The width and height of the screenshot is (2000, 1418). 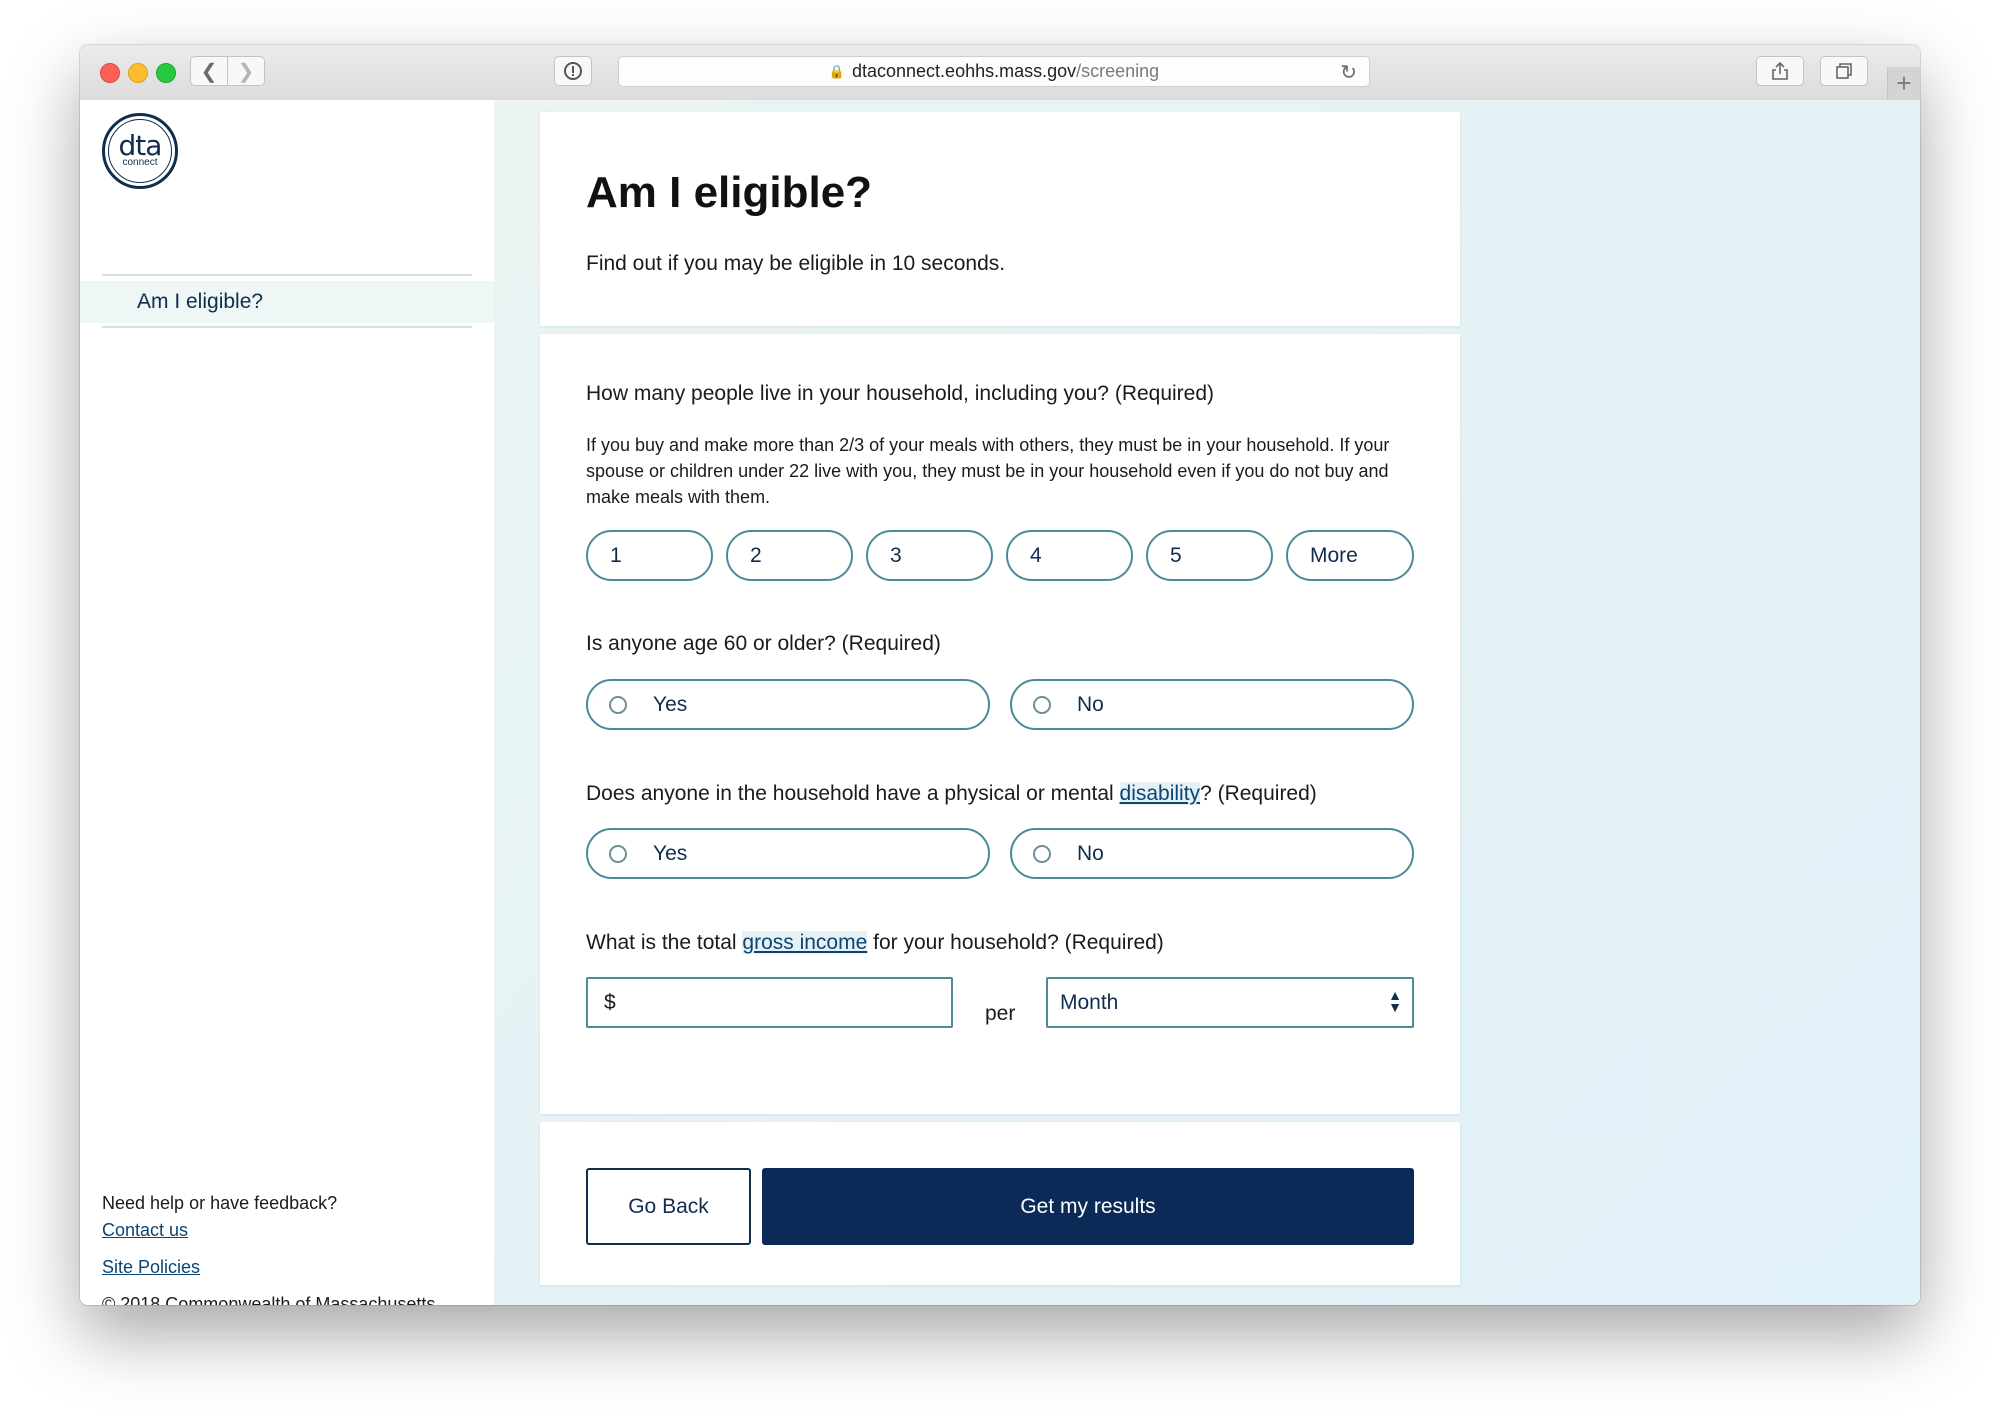 I want to click on age-question: Is anyone age 60 or older? (Required), so click(x=763, y=643).